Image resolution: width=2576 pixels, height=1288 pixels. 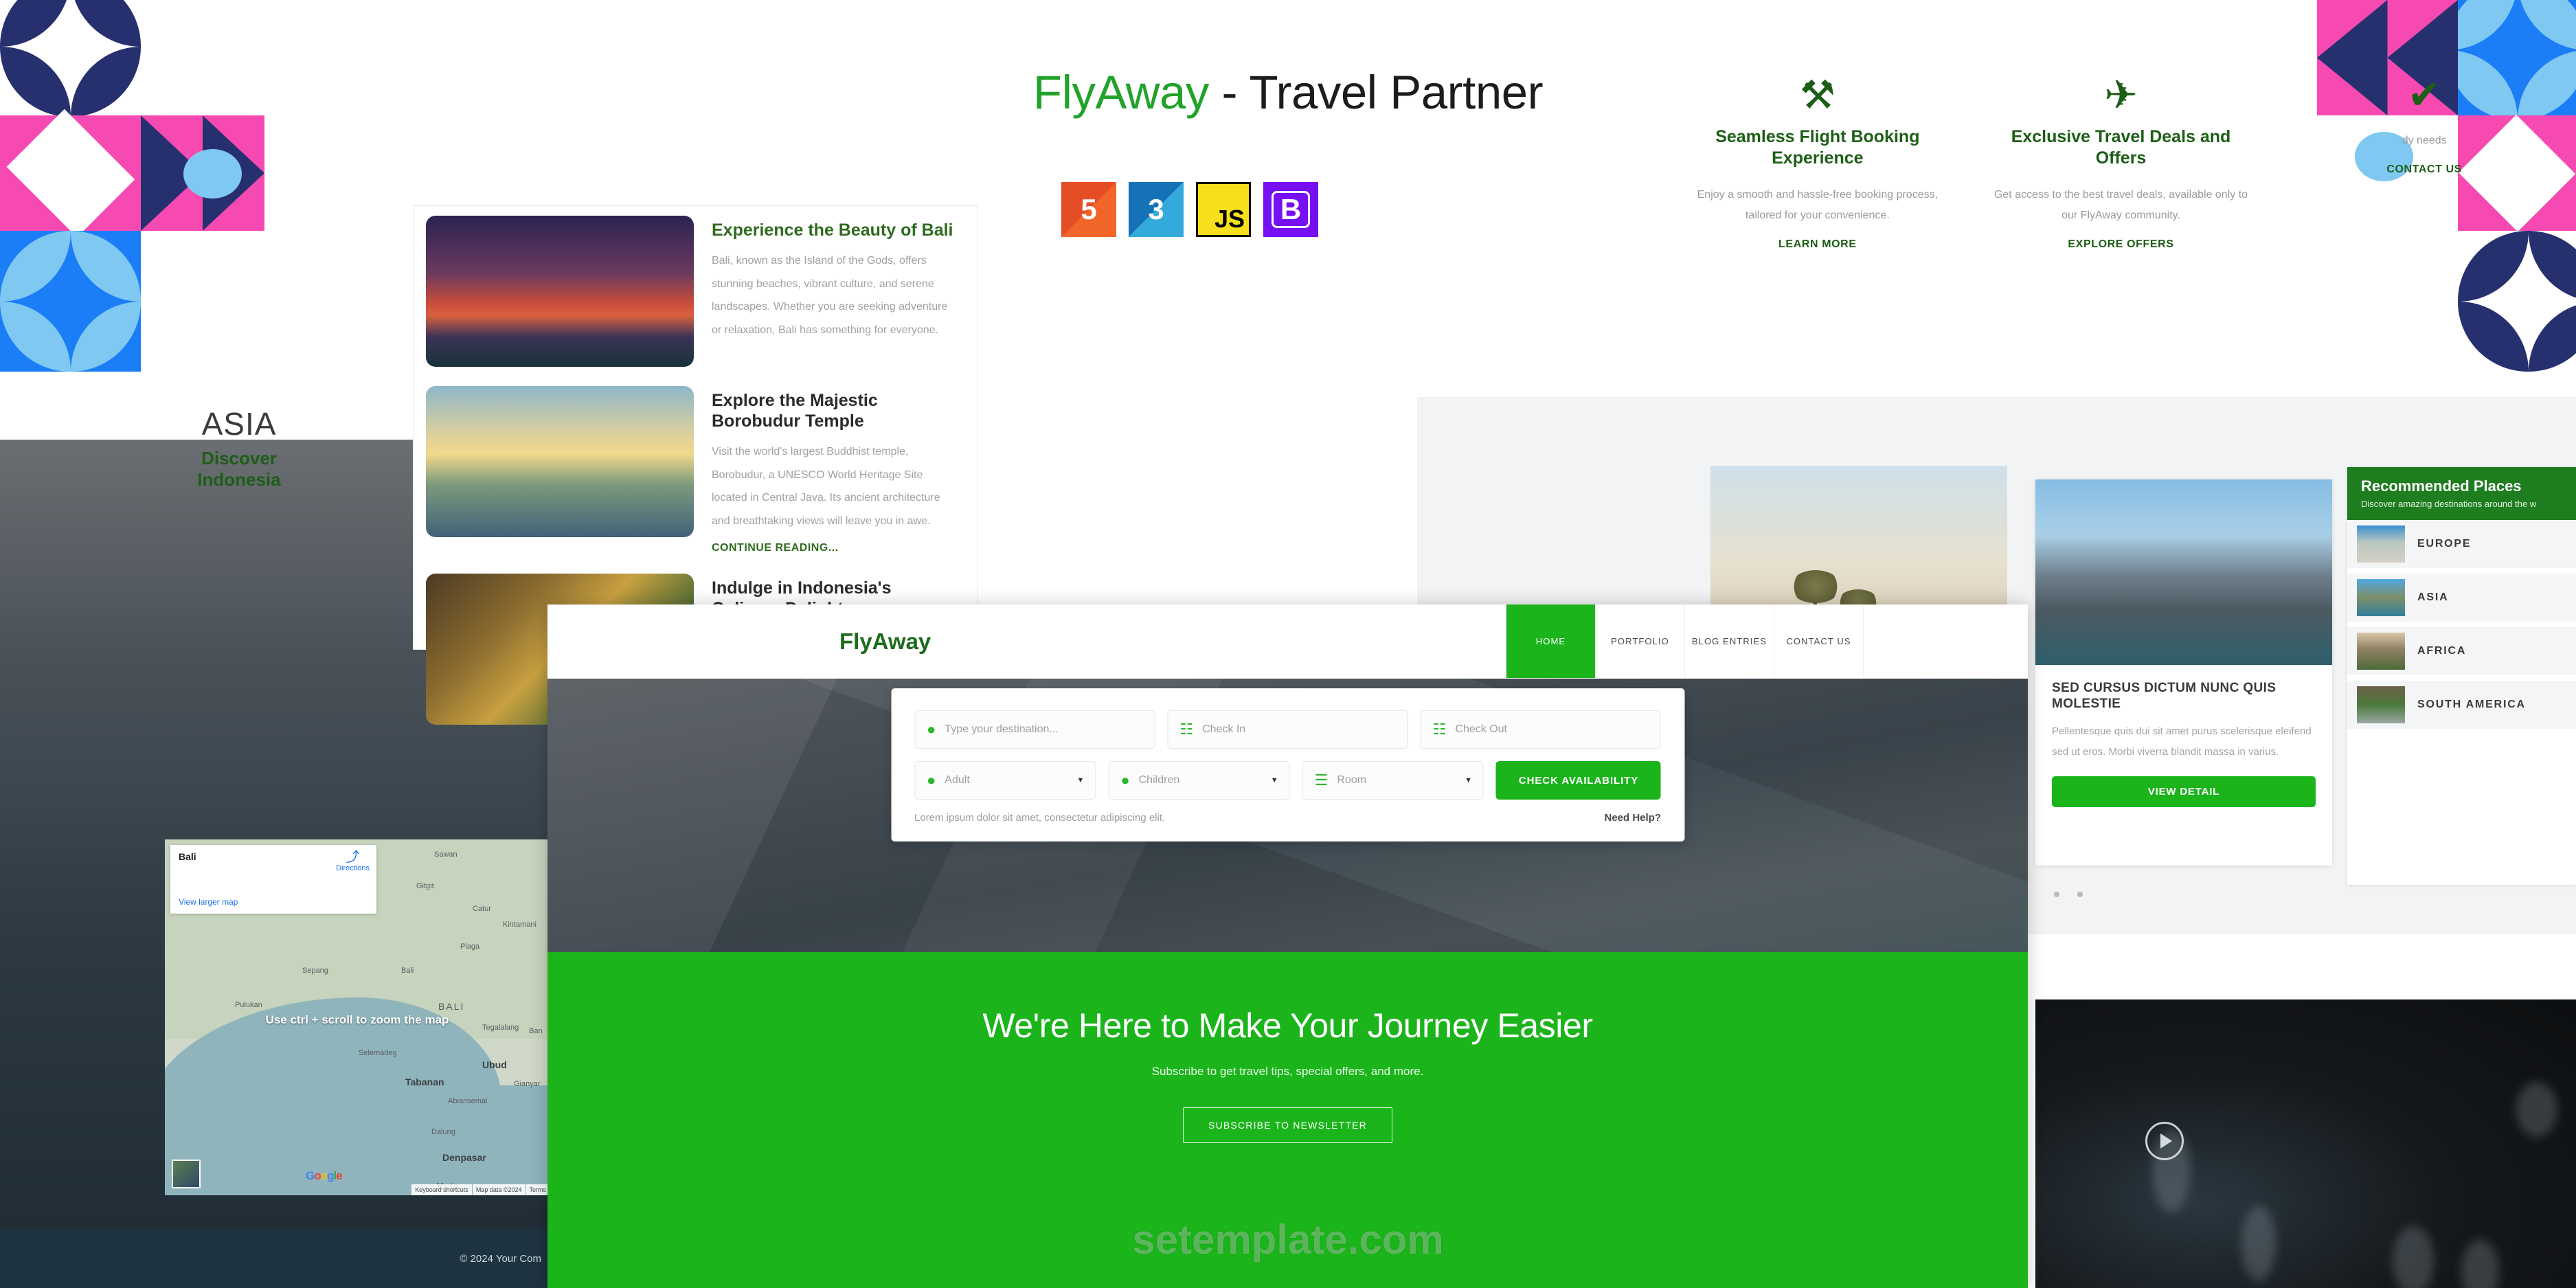 What do you see at coordinates (499, 1189) in the screenshot?
I see `map-data-label: Map data ©2024` at bounding box center [499, 1189].